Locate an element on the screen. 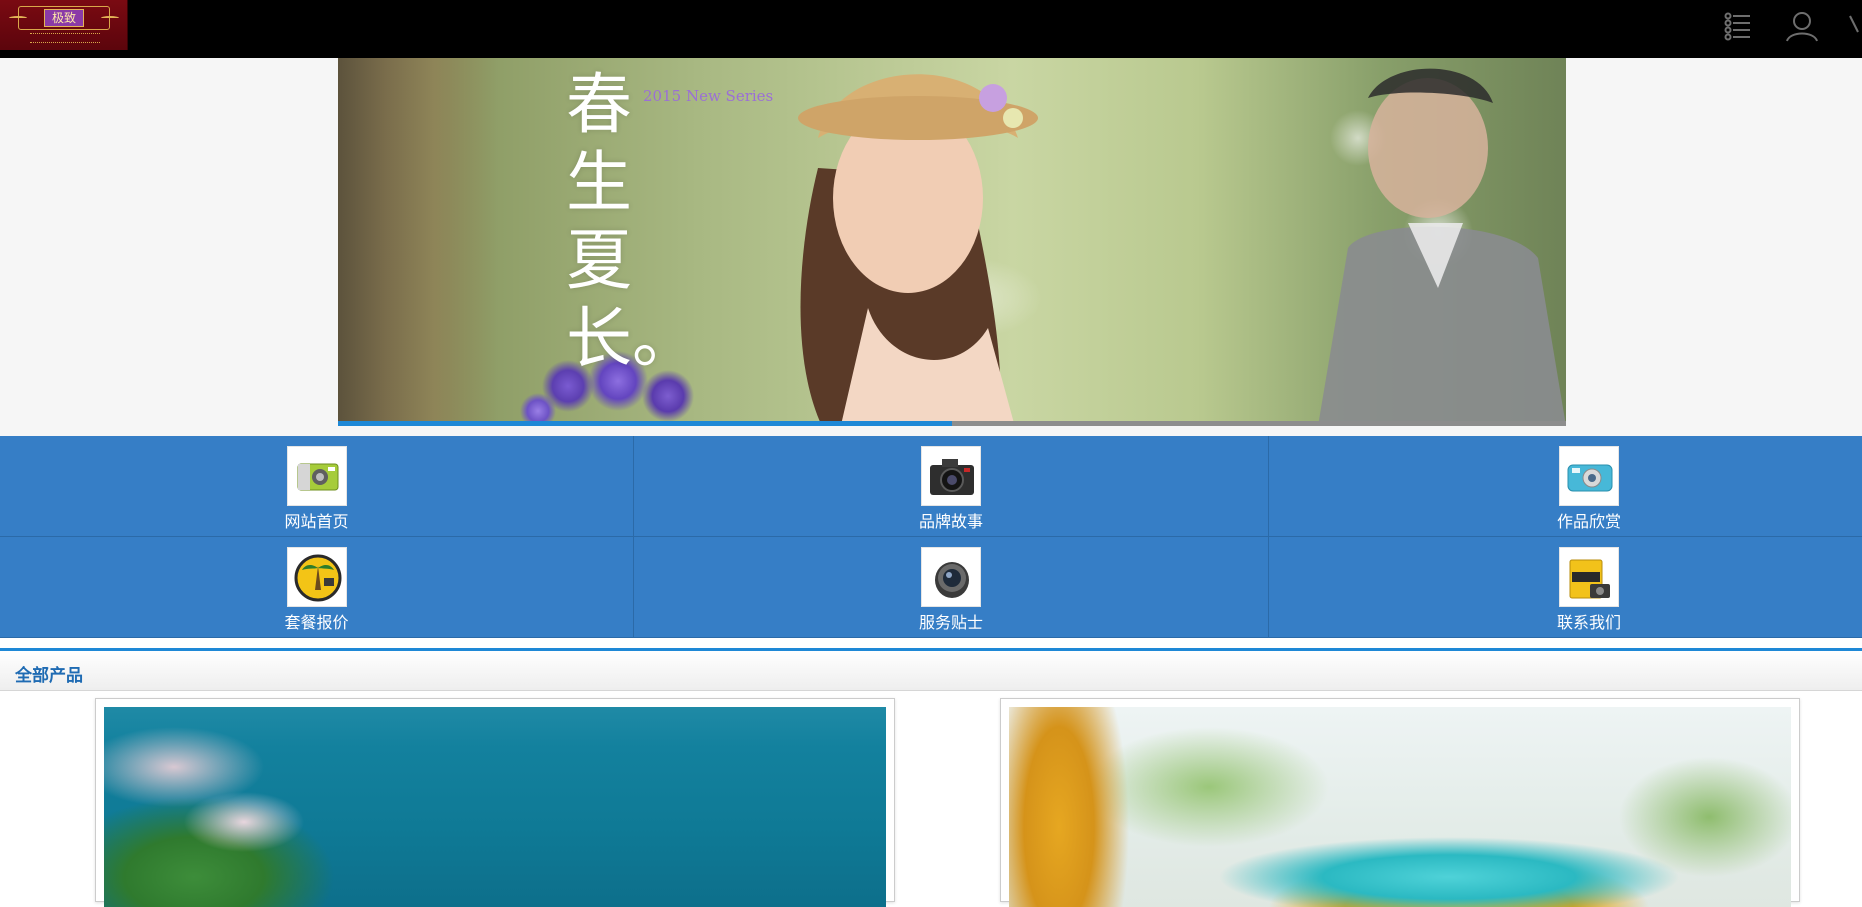  nav-item-contact: 联系我们 is located at coordinates (1565, 587).